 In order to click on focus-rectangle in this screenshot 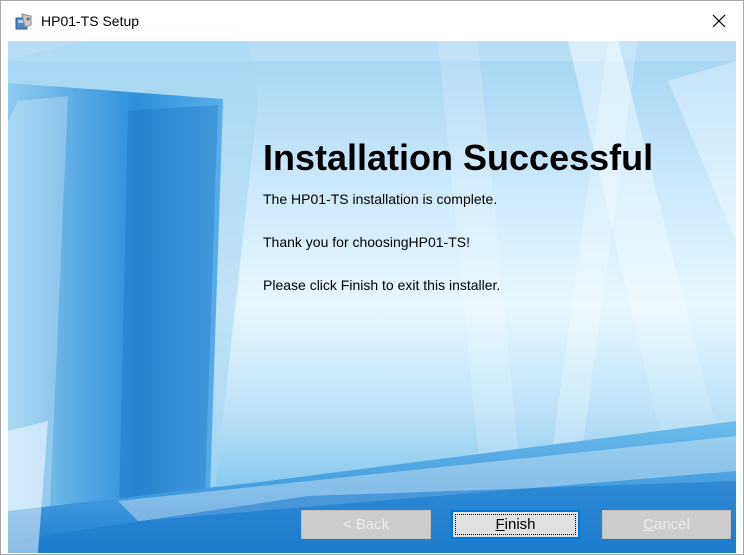, I will do `click(515, 524)`.